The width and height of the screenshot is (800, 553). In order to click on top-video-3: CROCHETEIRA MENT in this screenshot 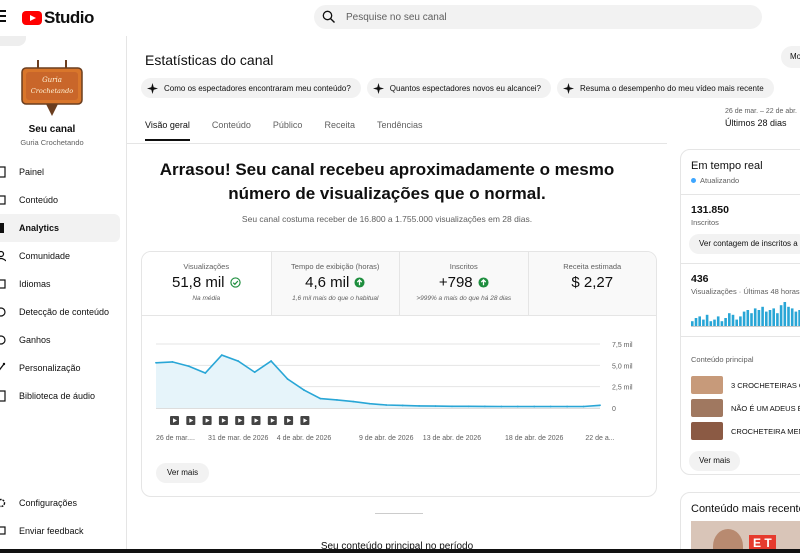, I will do `click(745, 431)`.